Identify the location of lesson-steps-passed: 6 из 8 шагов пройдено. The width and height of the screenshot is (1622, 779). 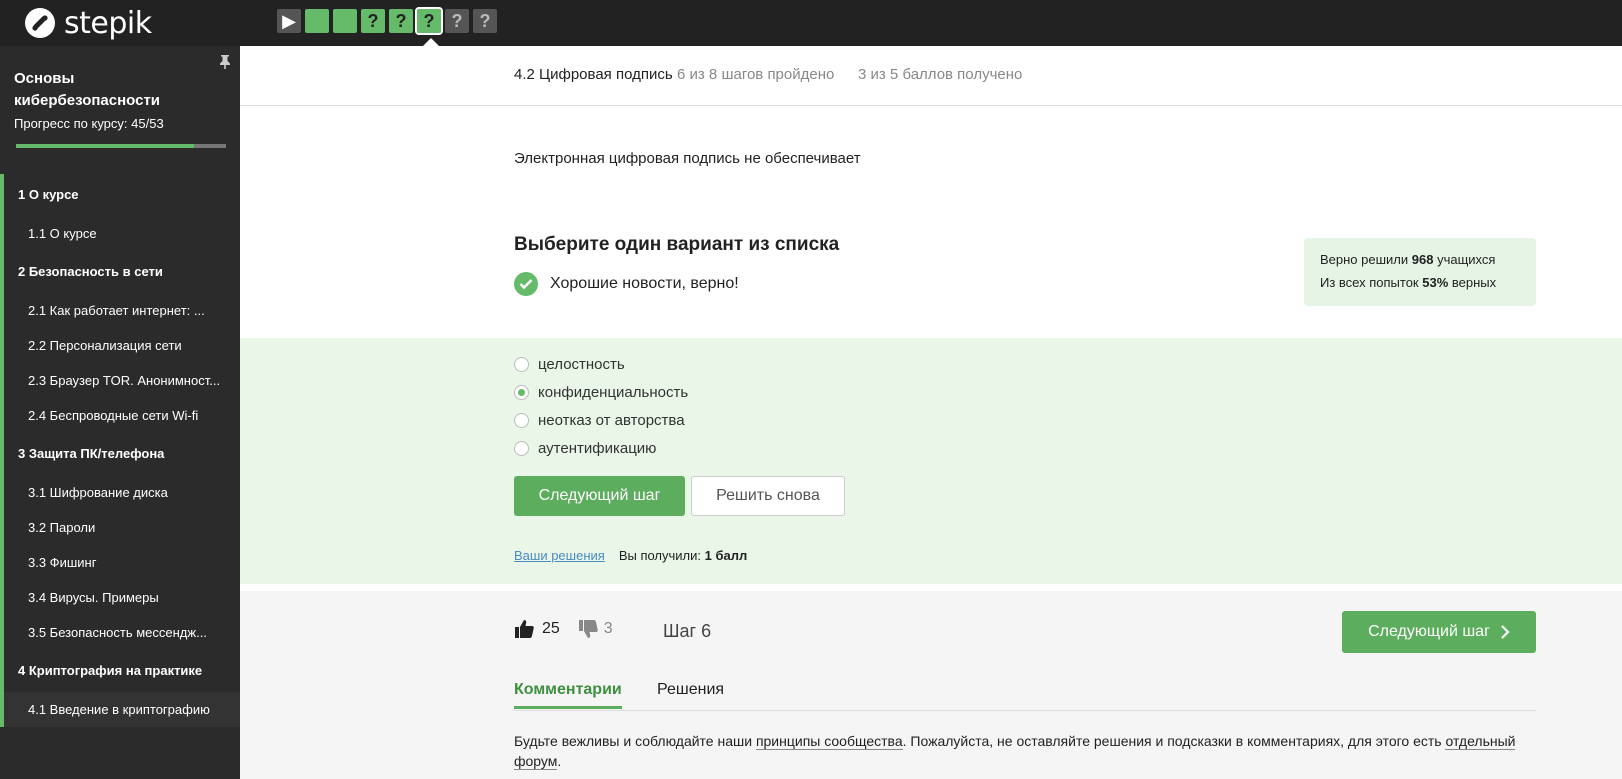
(756, 74).